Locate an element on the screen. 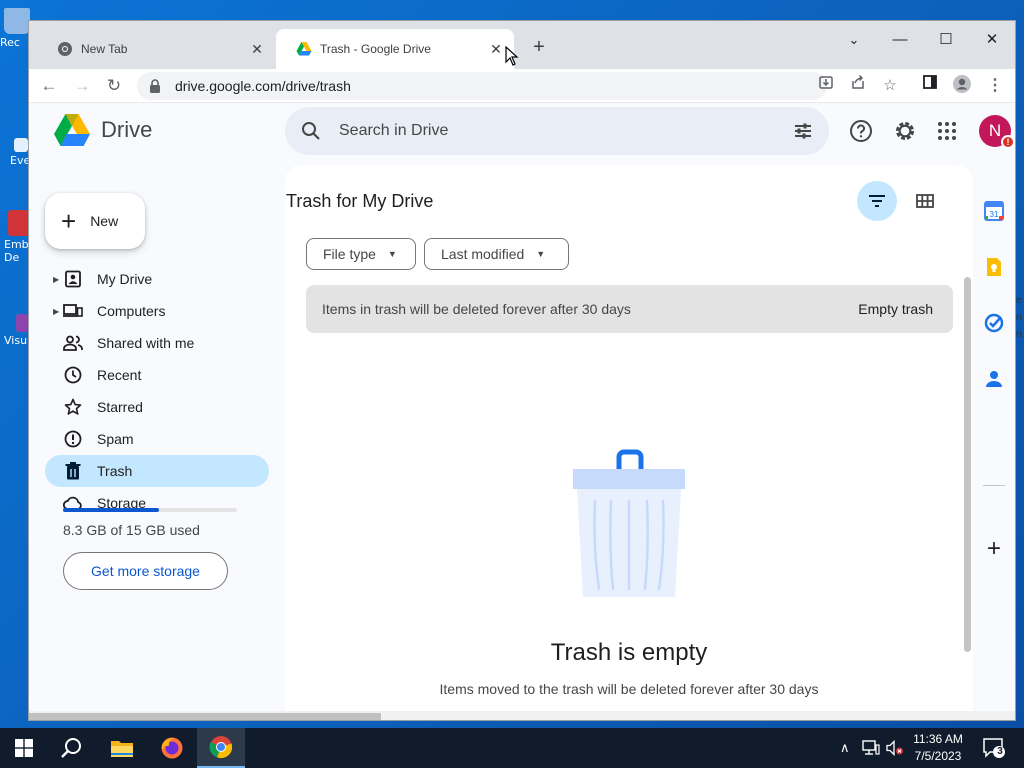  profile-icon is located at coordinates (962, 86).